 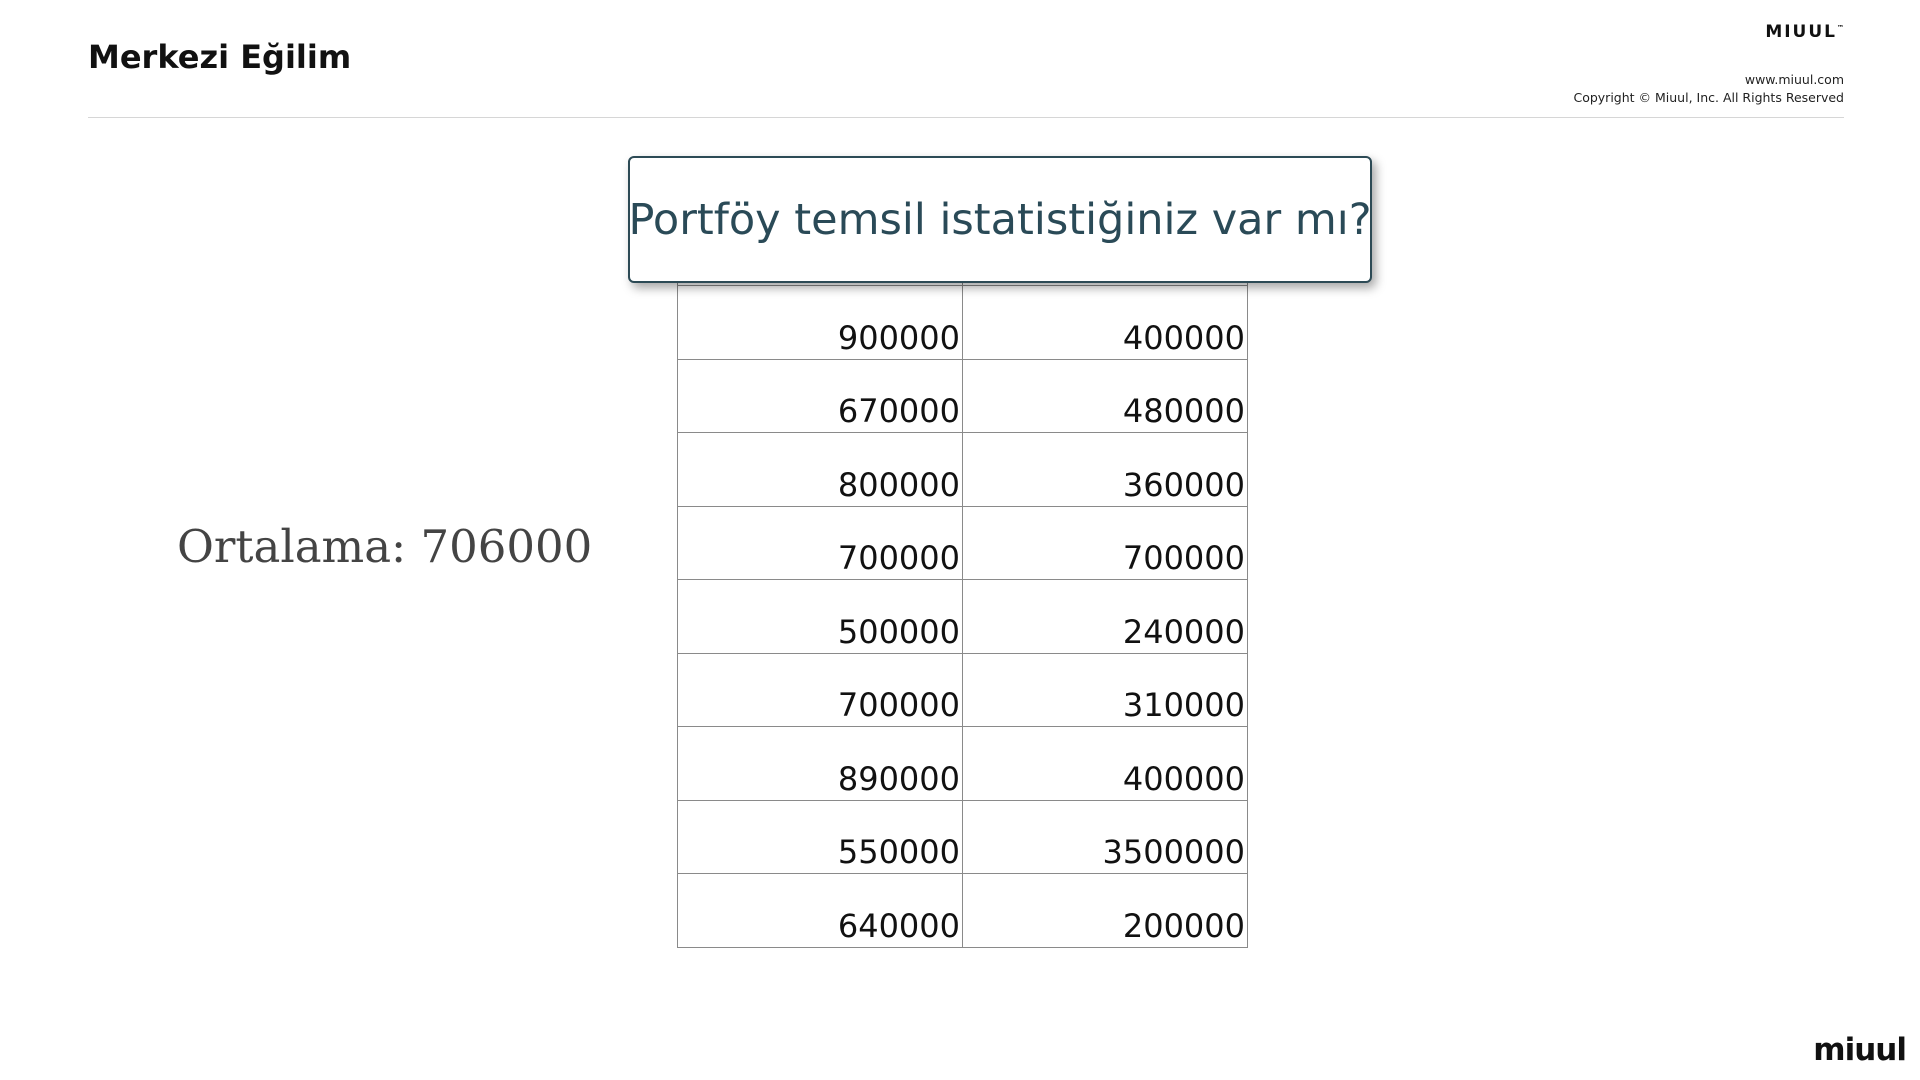 What do you see at coordinates (820, 763) in the screenshot?
I see `table-cell: 890000` at bounding box center [820, 763].